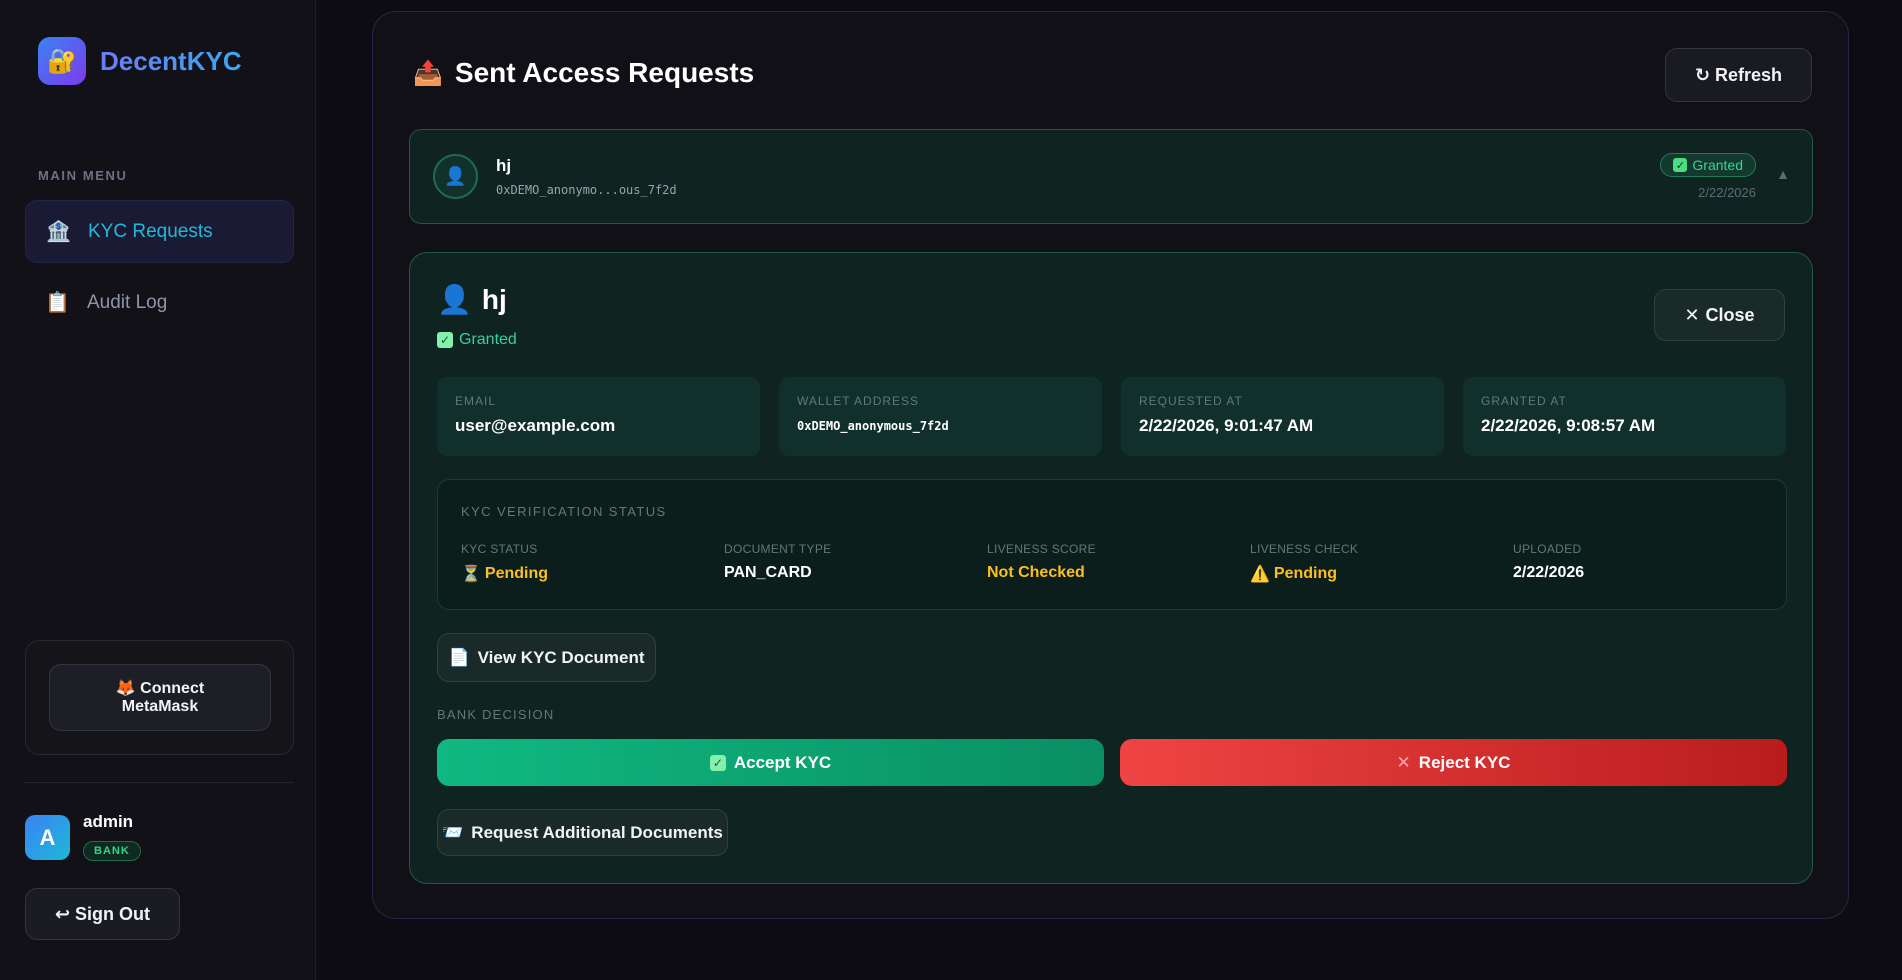  Describe the element at coordinates (127, 302) in the screenshot. I see `sidebar-item-label: Audit Log` at that location.